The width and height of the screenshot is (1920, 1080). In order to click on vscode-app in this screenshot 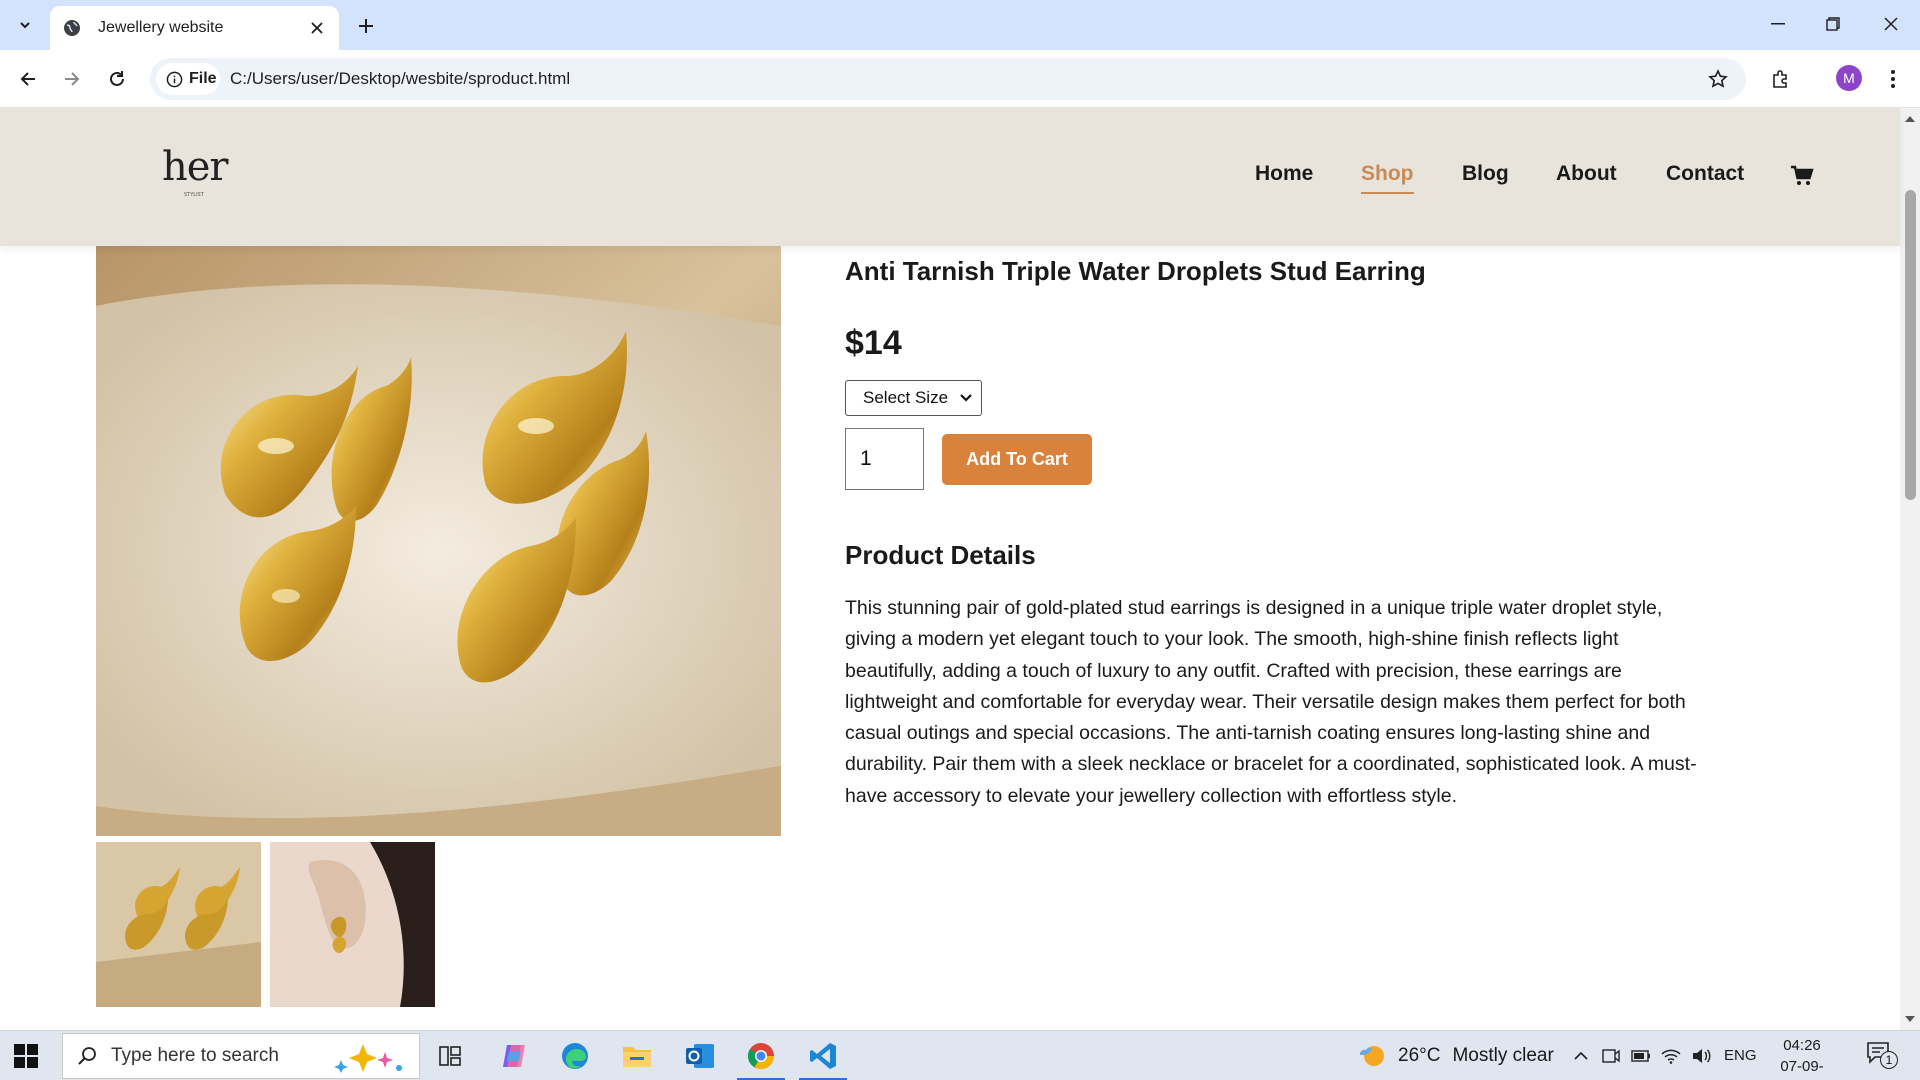, I will do `click(823, 1057)`.